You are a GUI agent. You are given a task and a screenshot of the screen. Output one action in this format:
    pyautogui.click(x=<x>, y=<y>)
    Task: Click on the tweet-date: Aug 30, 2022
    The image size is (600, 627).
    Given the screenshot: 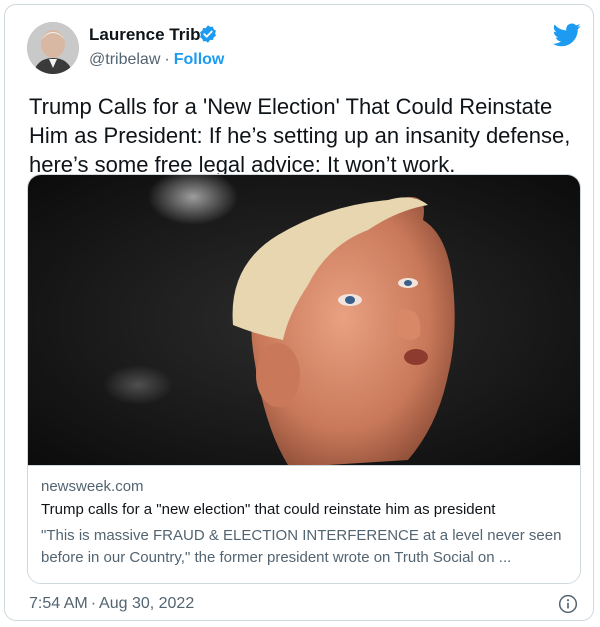 What is the action you would take?
    pyautogui.click(x=147, y=603)
    